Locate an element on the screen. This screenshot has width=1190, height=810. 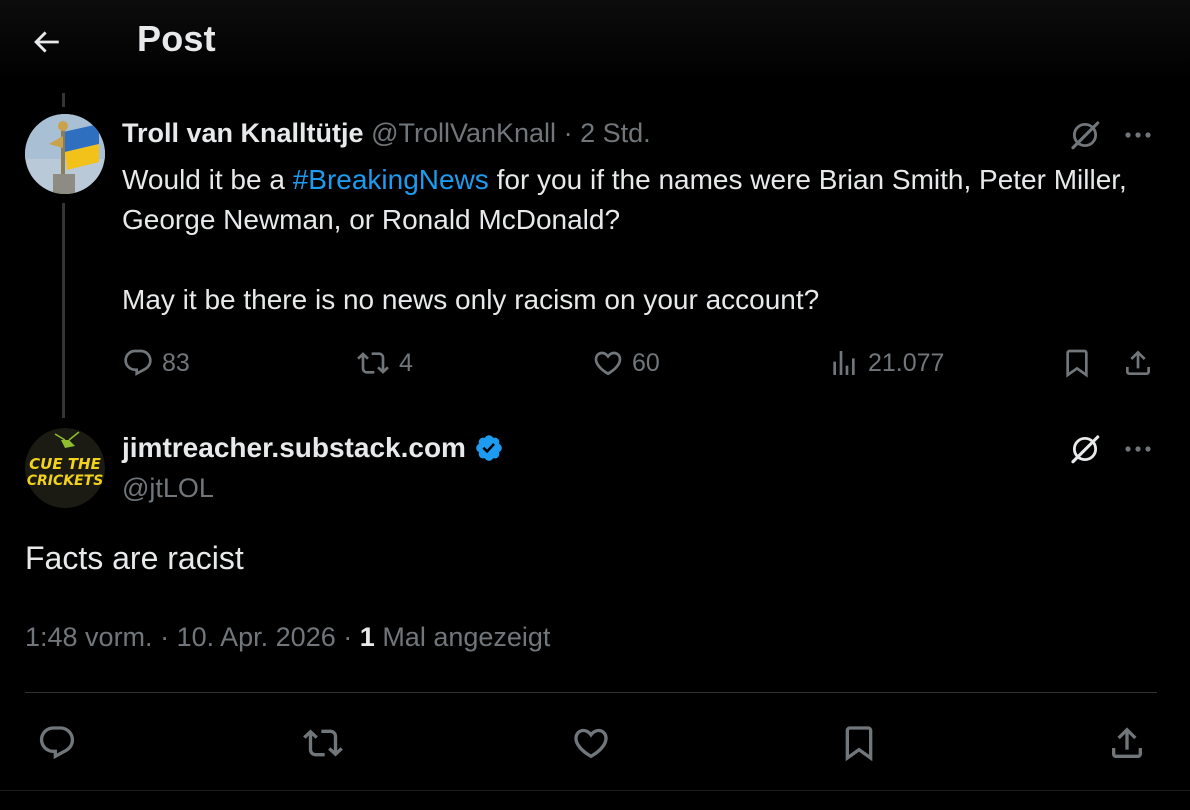
thread-connector is located at coordinates (63, 310).